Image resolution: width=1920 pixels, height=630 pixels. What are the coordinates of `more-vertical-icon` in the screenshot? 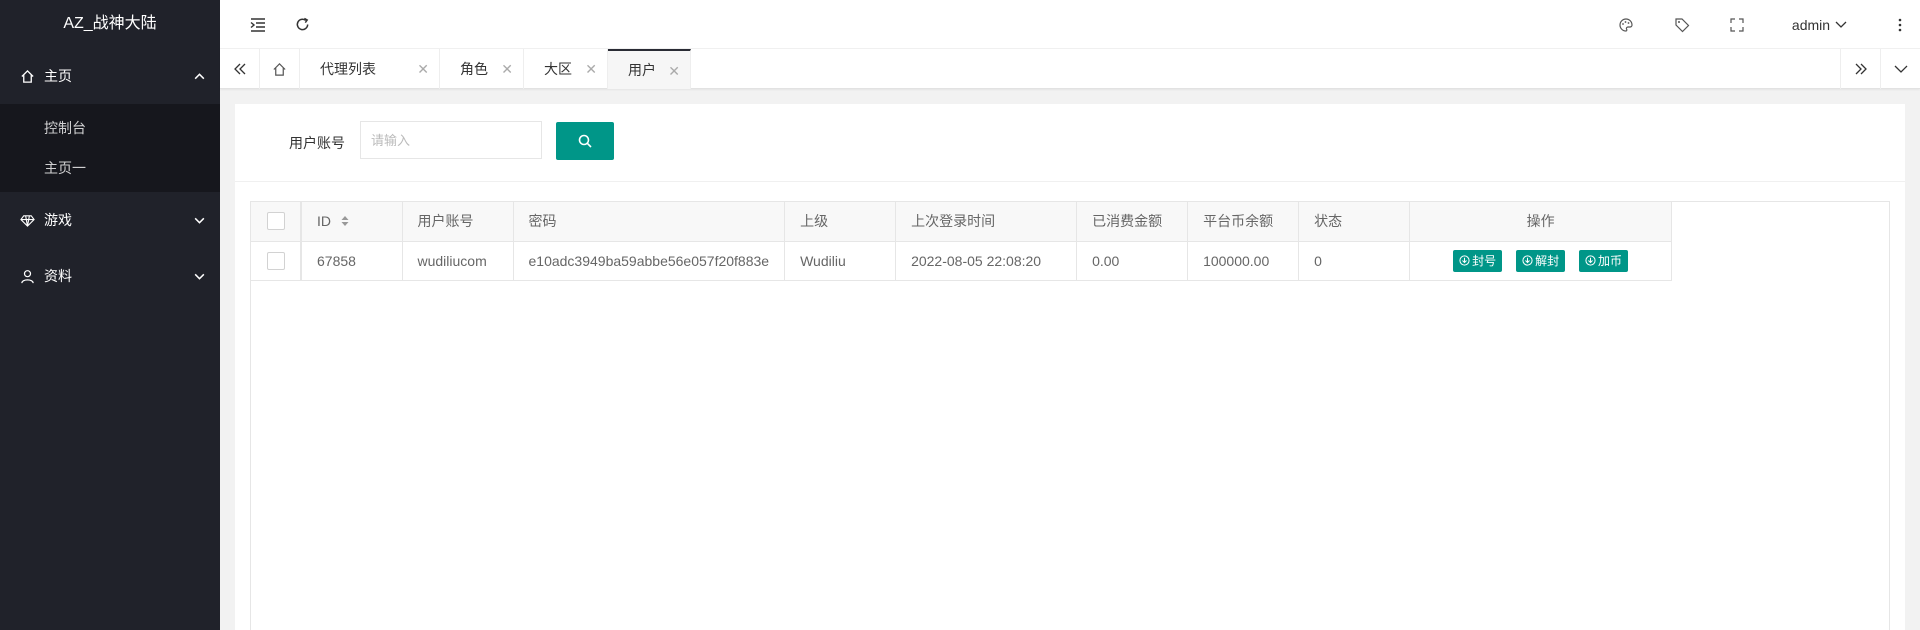 It's located at (1900, 24).